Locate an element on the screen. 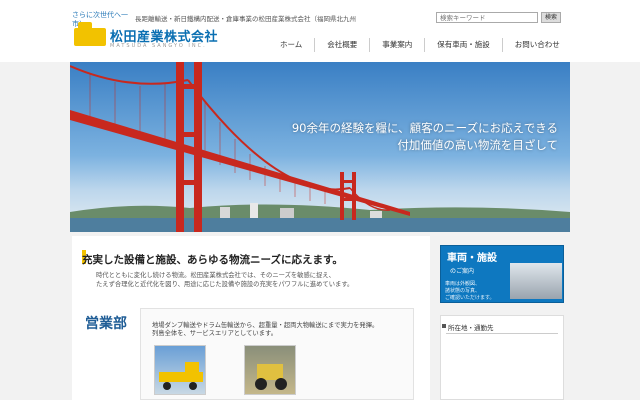 Image resolution: width=640 pixels, height=400 pixels. search-input is located at coordinates (487, 17).